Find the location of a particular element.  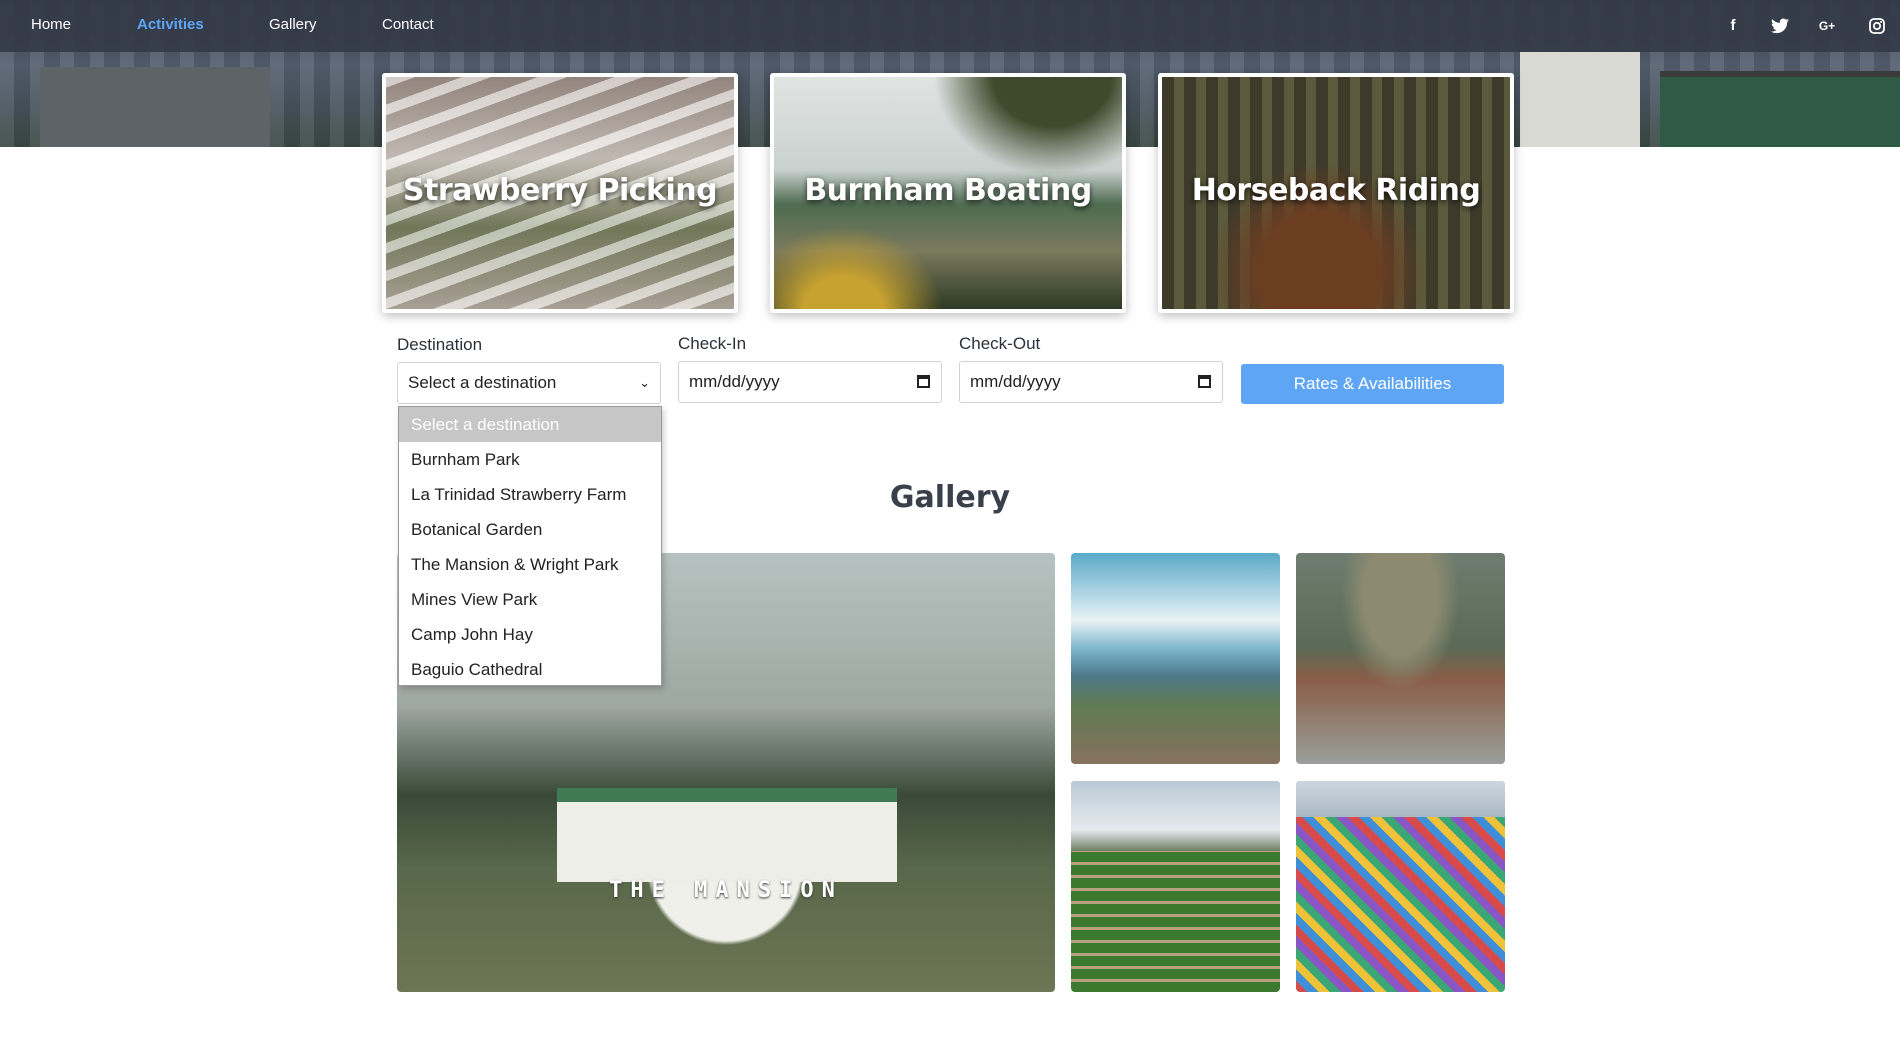

nav-contact: Contact is located at coordinates (408, 24).